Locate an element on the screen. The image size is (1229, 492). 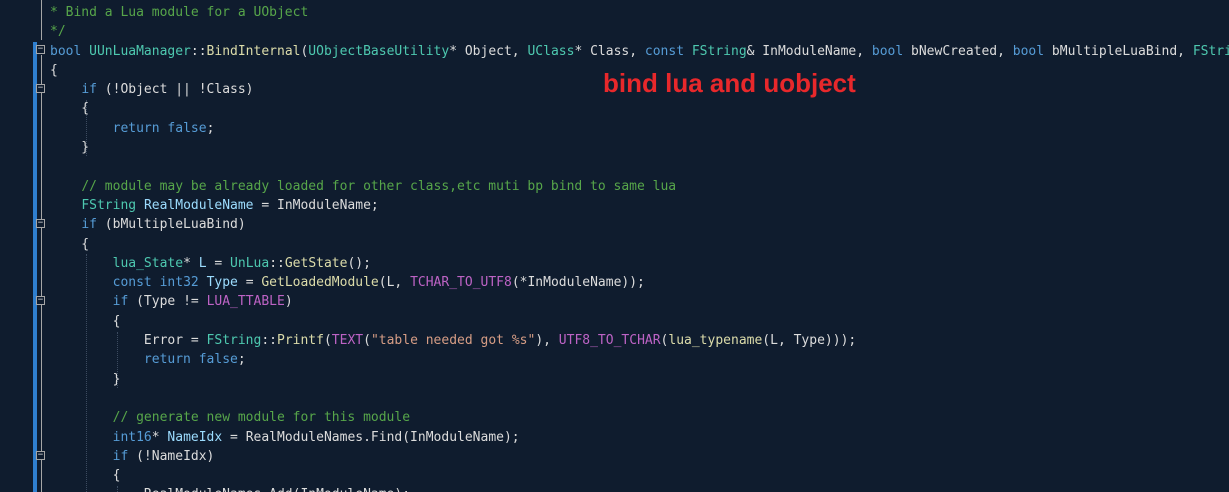
code-token: FStri is located at coordinates (1210, 51).